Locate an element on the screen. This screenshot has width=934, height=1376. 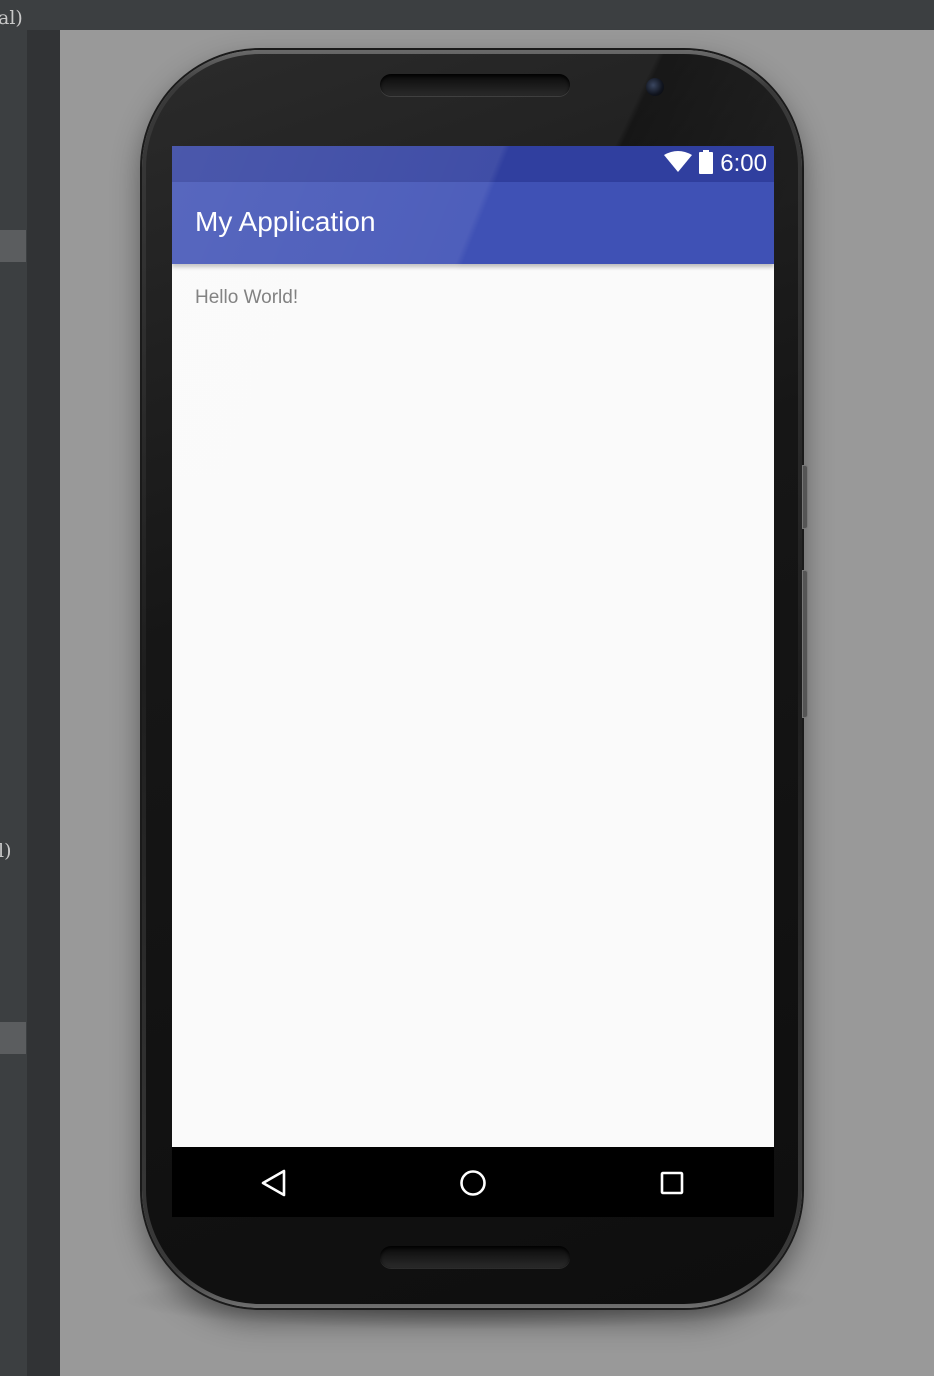
home-icon is located at coordinates (473, 1183).